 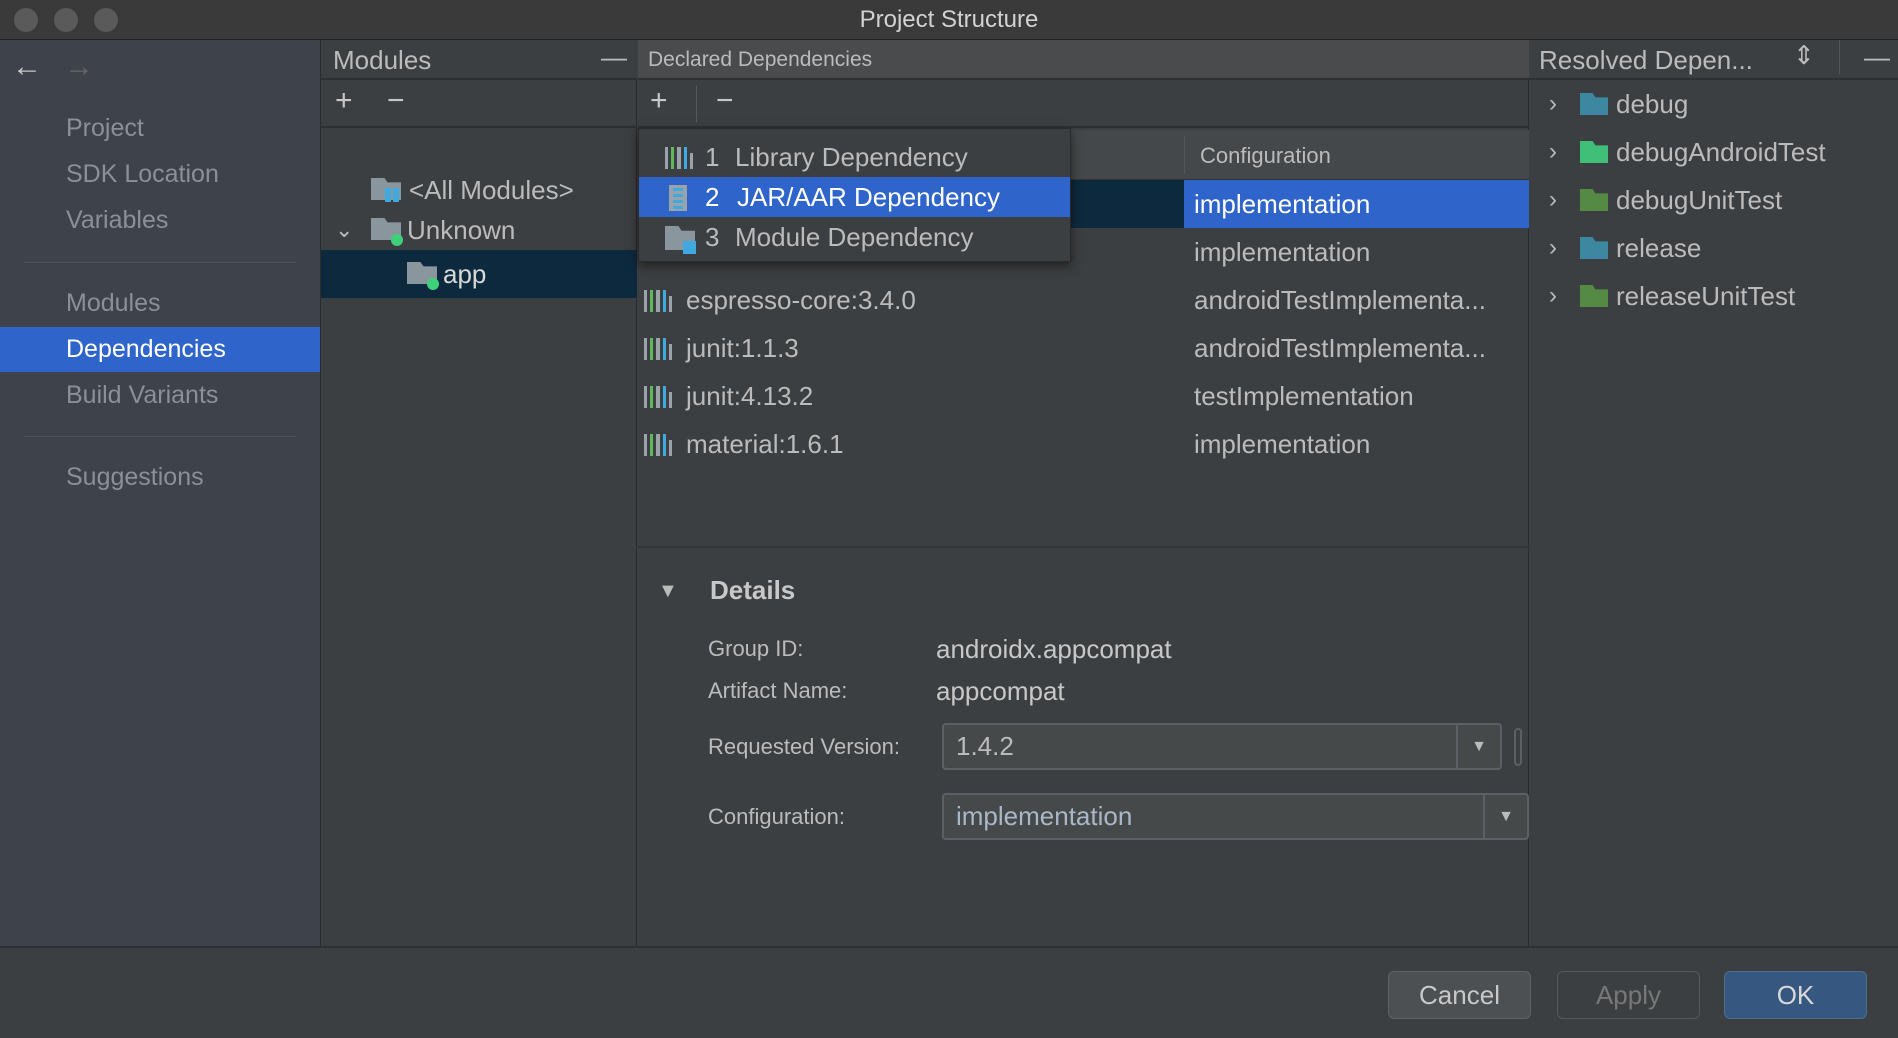 I want to click on popup-menu-item: 2 JAR/AAR Dependency, so click(x=854, y=197).